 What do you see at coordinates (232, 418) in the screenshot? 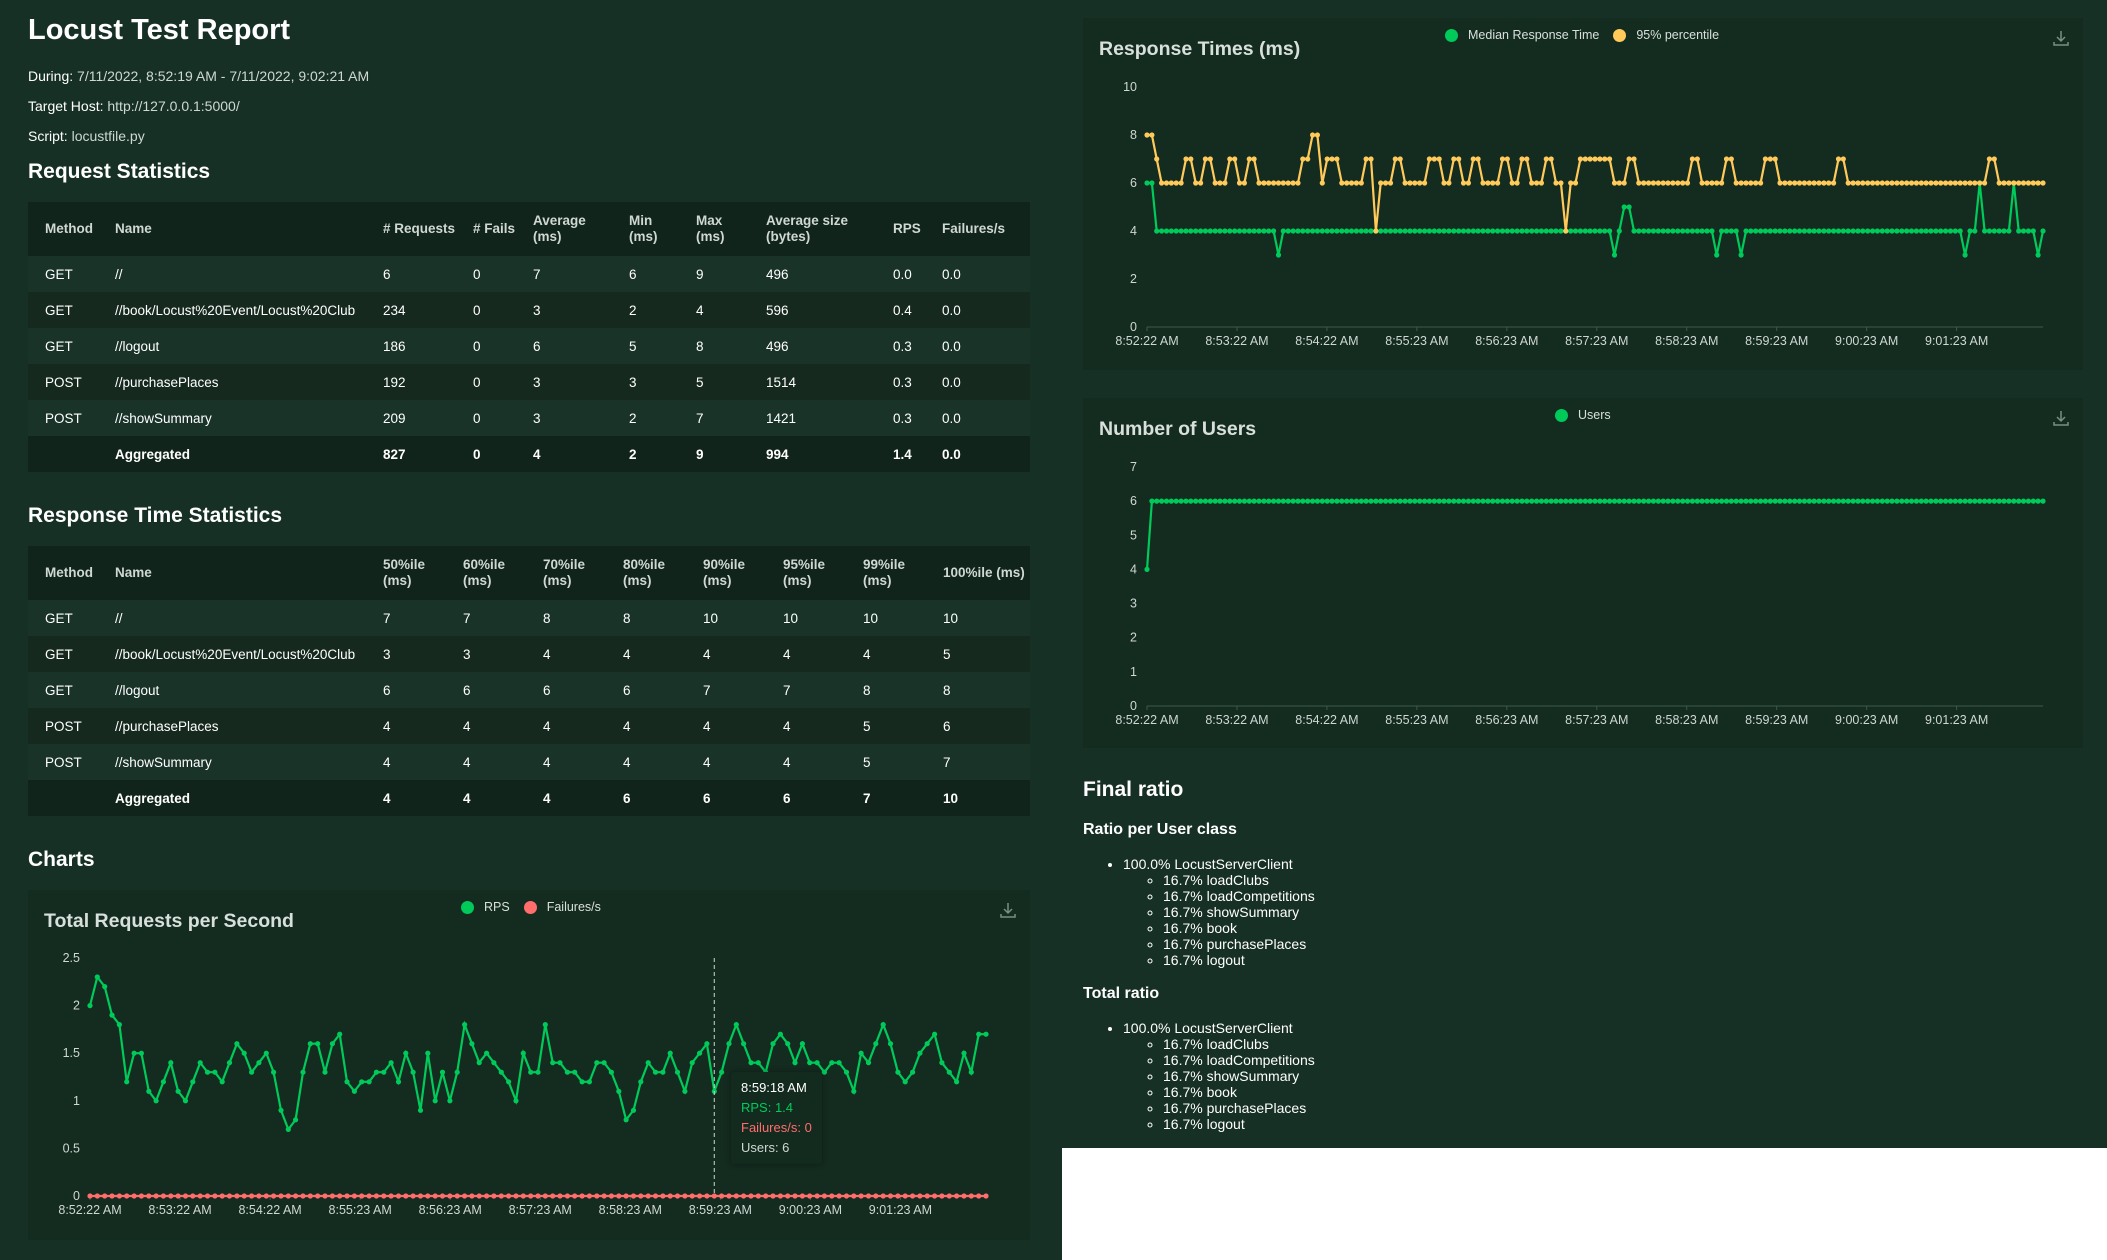
I see `table-cell: //showSummary` at bounding box center [232, 418].